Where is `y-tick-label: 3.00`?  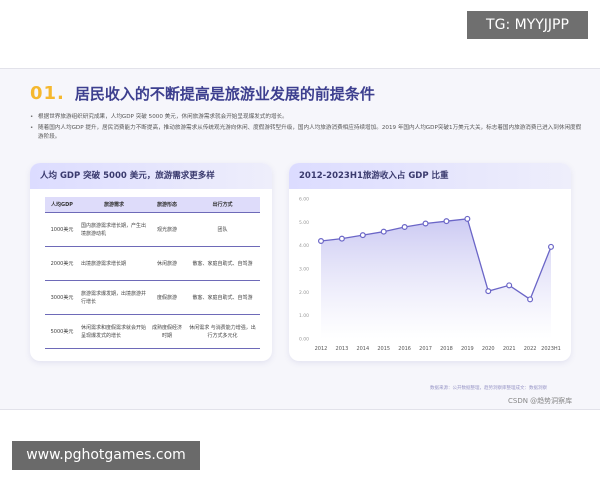
y-tick-label: 3.00 is located at coordinates (304, 270).